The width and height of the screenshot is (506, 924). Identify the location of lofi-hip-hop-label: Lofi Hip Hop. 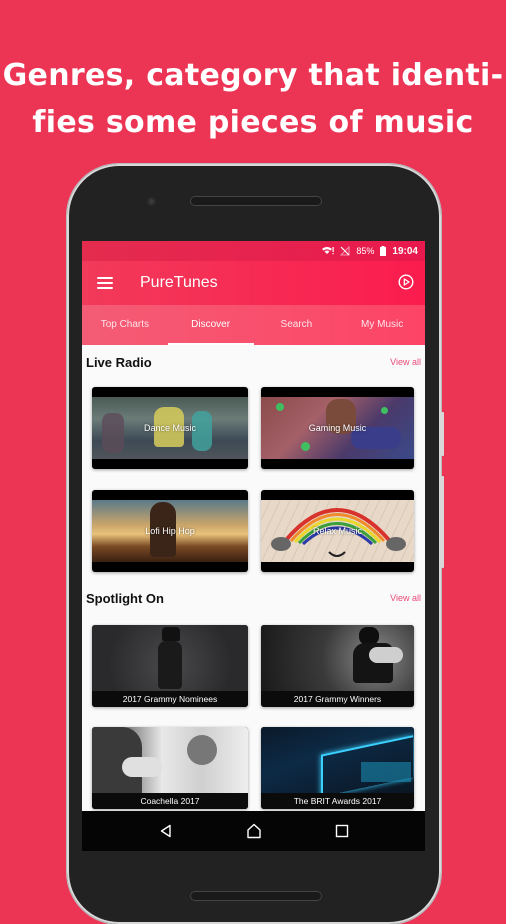
(170, 531).